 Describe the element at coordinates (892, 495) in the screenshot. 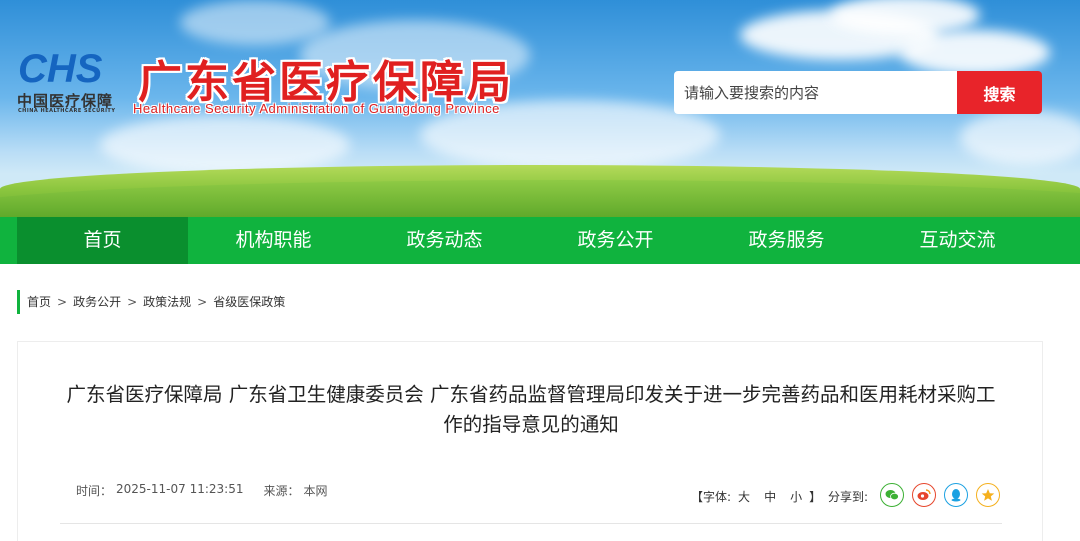

I see `wechat-icon` at that location.